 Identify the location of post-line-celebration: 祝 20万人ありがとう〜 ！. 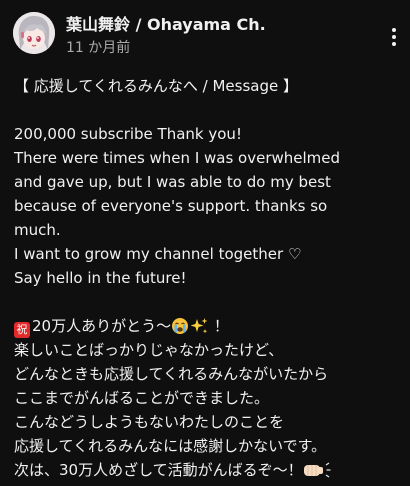
(209, 326).